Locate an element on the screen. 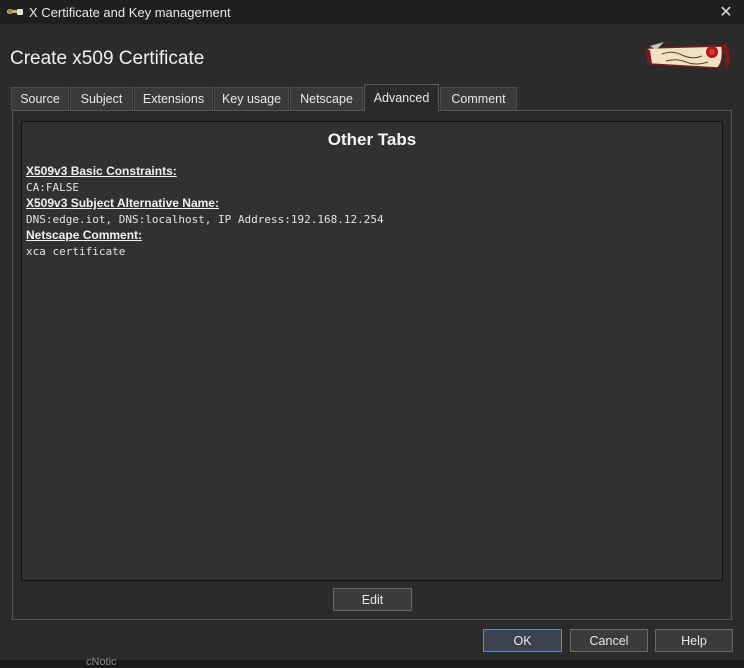 The image size is (744, 668). tab-label: Advanced is located at coordinates (401, 98).